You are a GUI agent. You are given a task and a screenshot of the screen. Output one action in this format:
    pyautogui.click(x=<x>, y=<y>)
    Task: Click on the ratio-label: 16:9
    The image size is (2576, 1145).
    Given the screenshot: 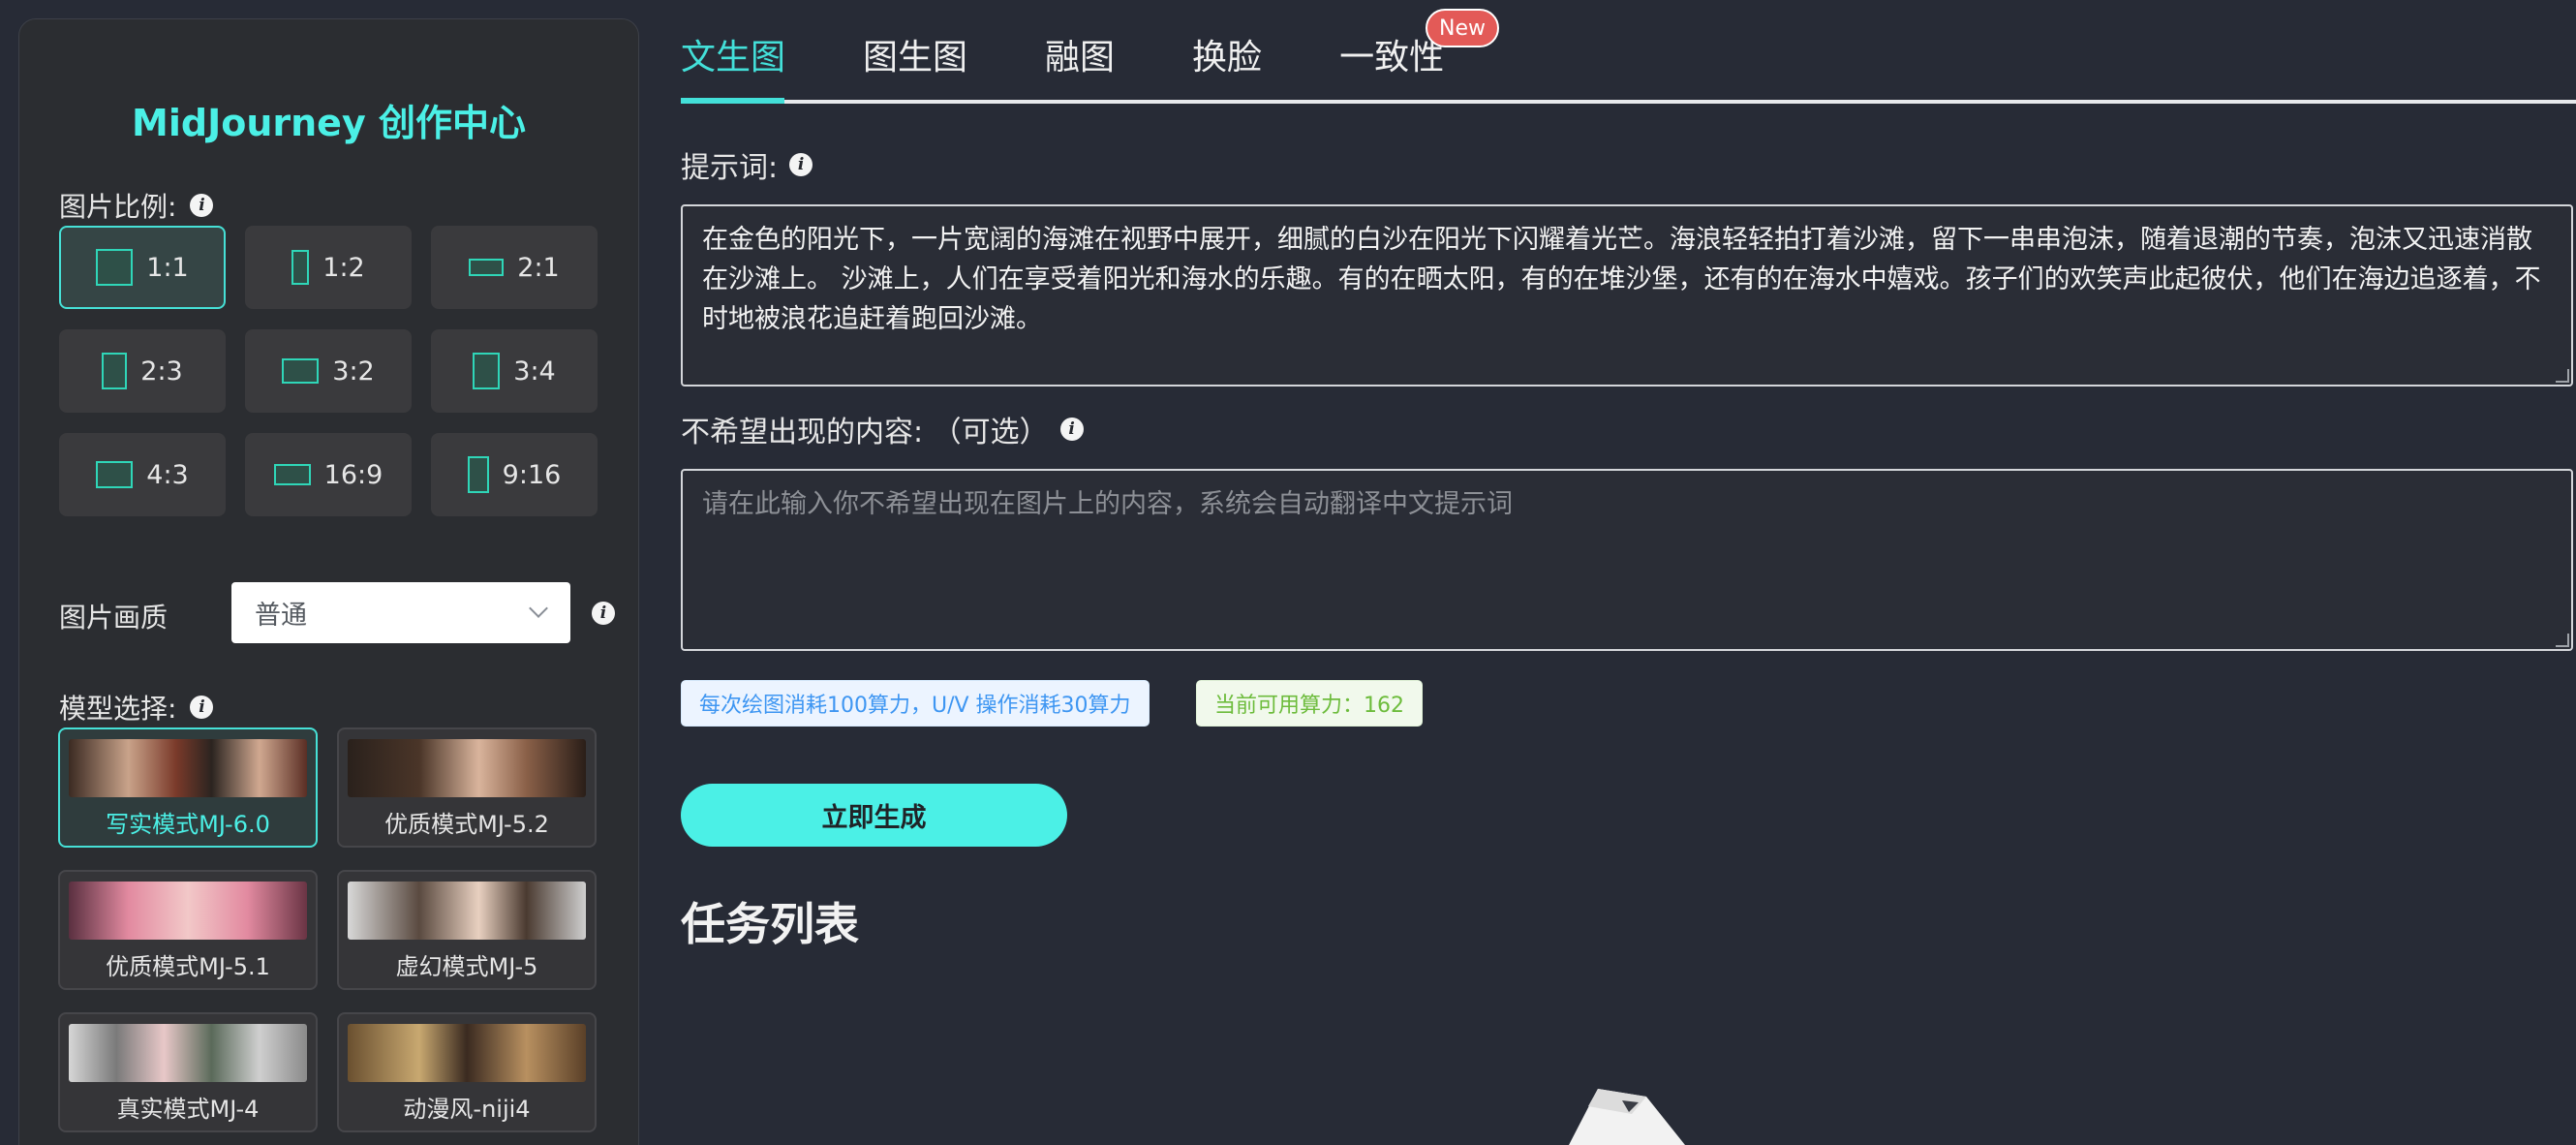 What is the action you would take?
    pyautogui.click(x=353, y=475)
    